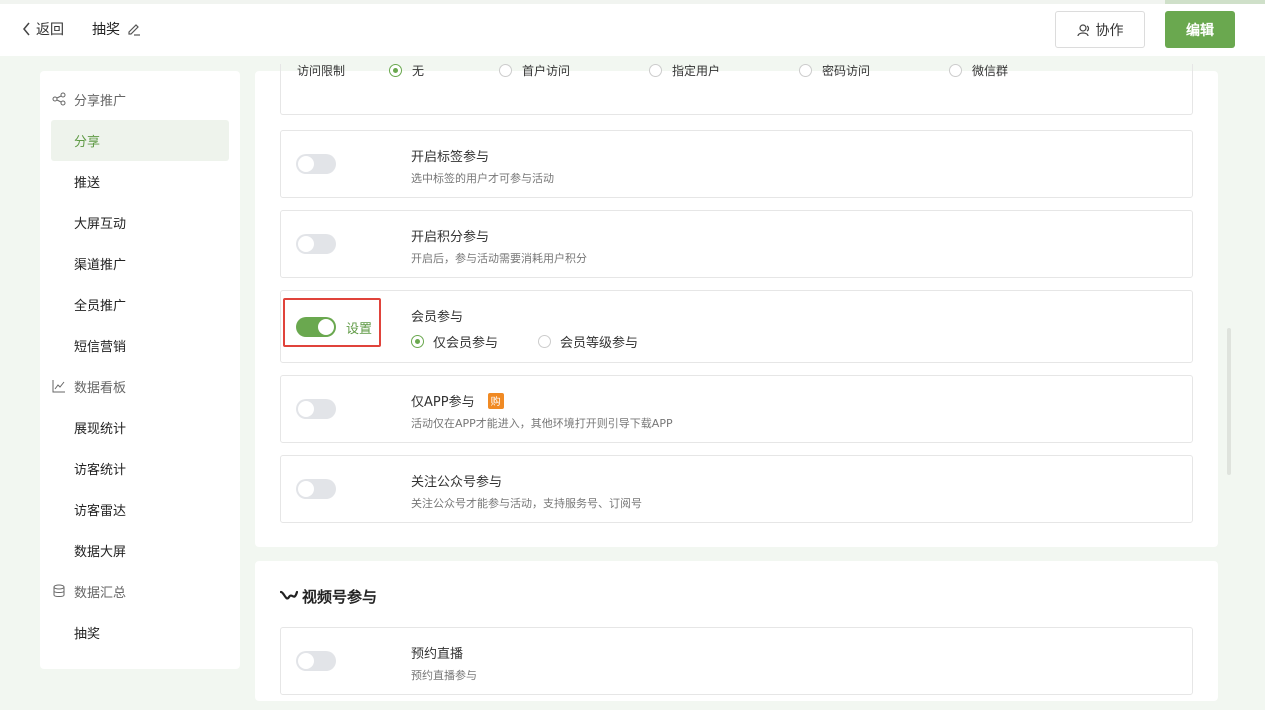  What do you see at coordinates (316, 661) in the screenshot?
I see `live-reservation-toggle` at bounding box center [316, 661].